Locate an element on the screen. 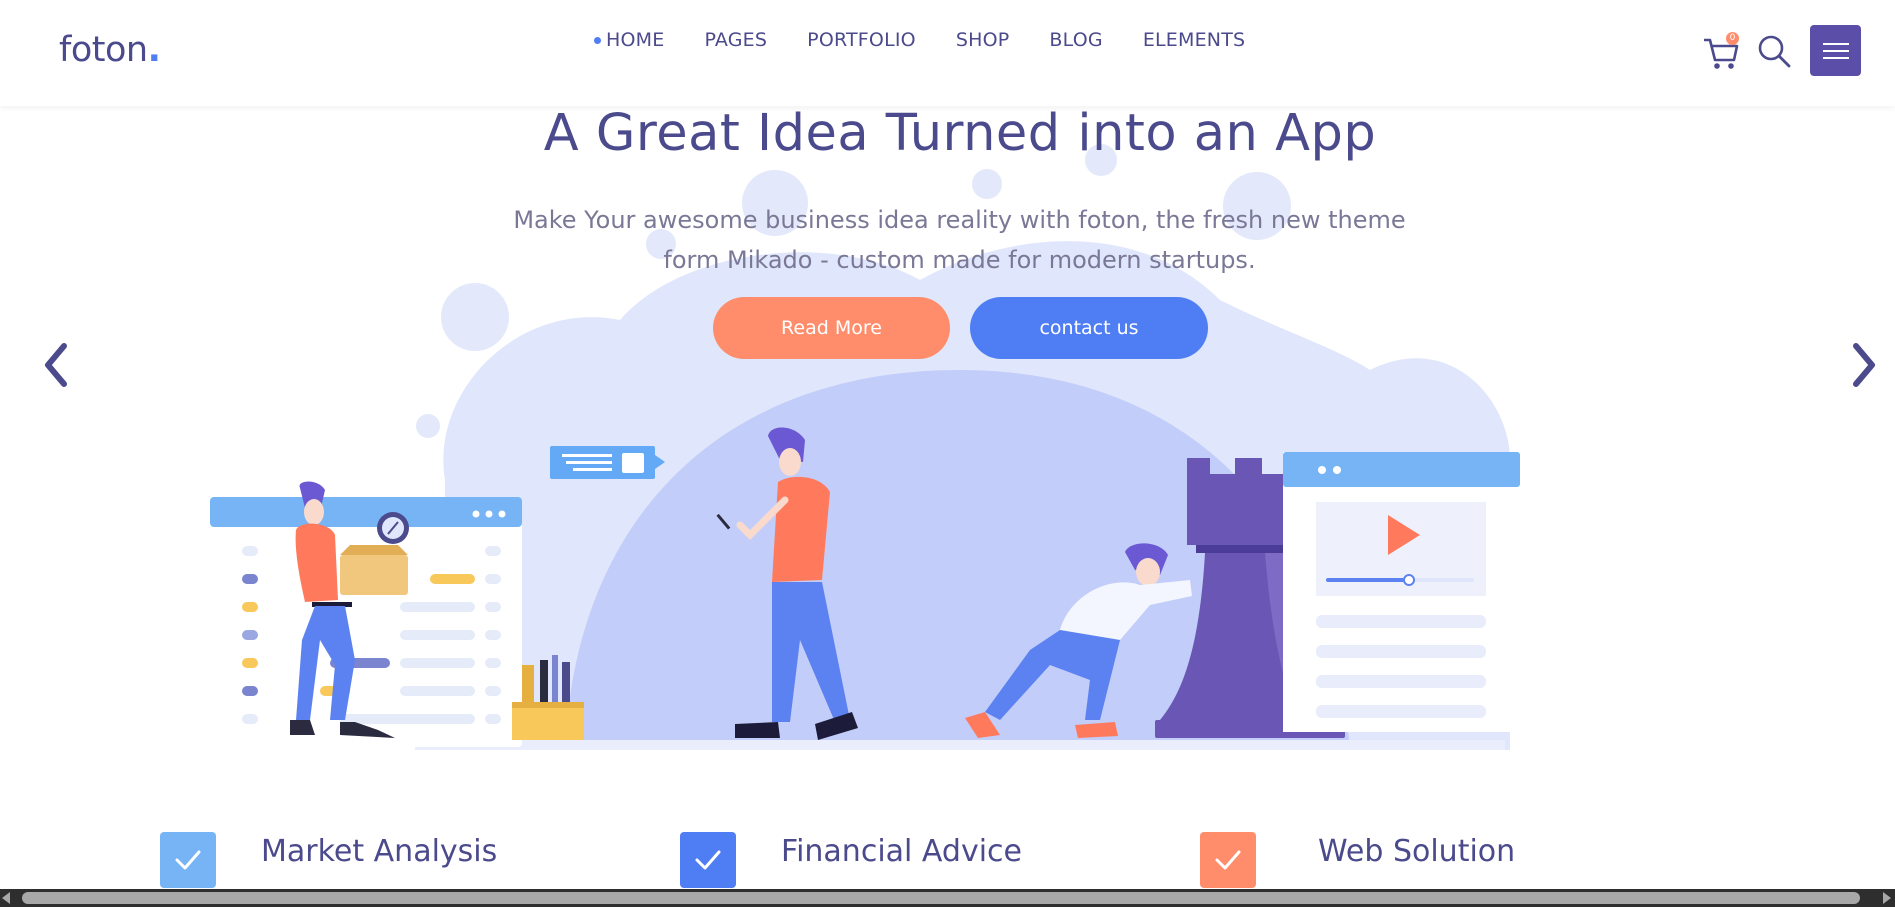 This screenshot has width=1895, height=907. cart-count-badge: 0 is located at coordinates (1732, 38).